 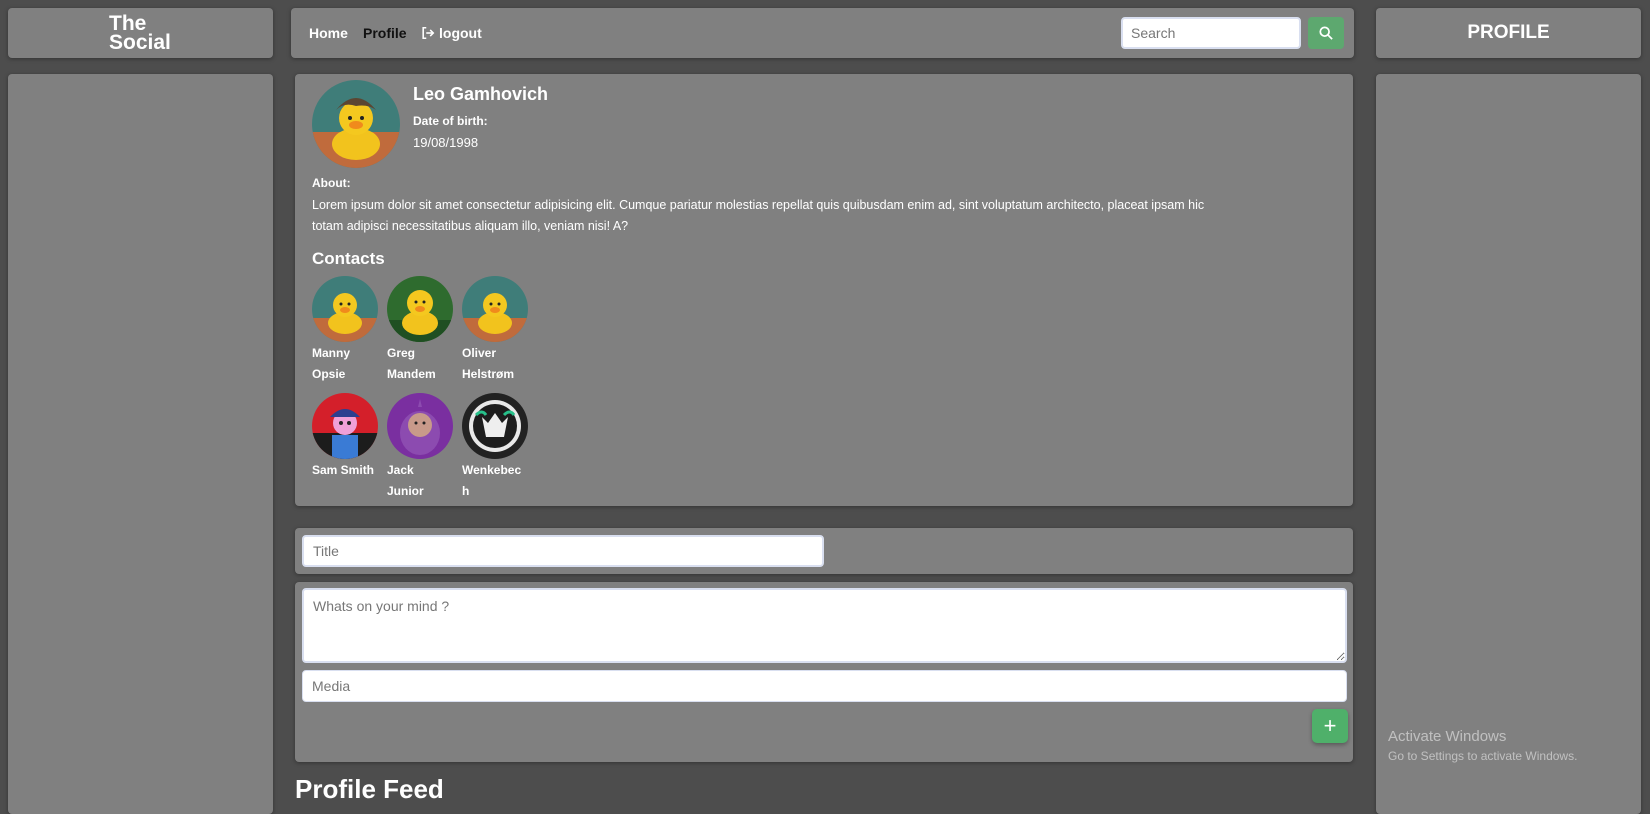 What do you see at coordinates (331, 363) in the screenshot?
I see `contact-name: Manny Opsie` at bounding box center [331, 363].